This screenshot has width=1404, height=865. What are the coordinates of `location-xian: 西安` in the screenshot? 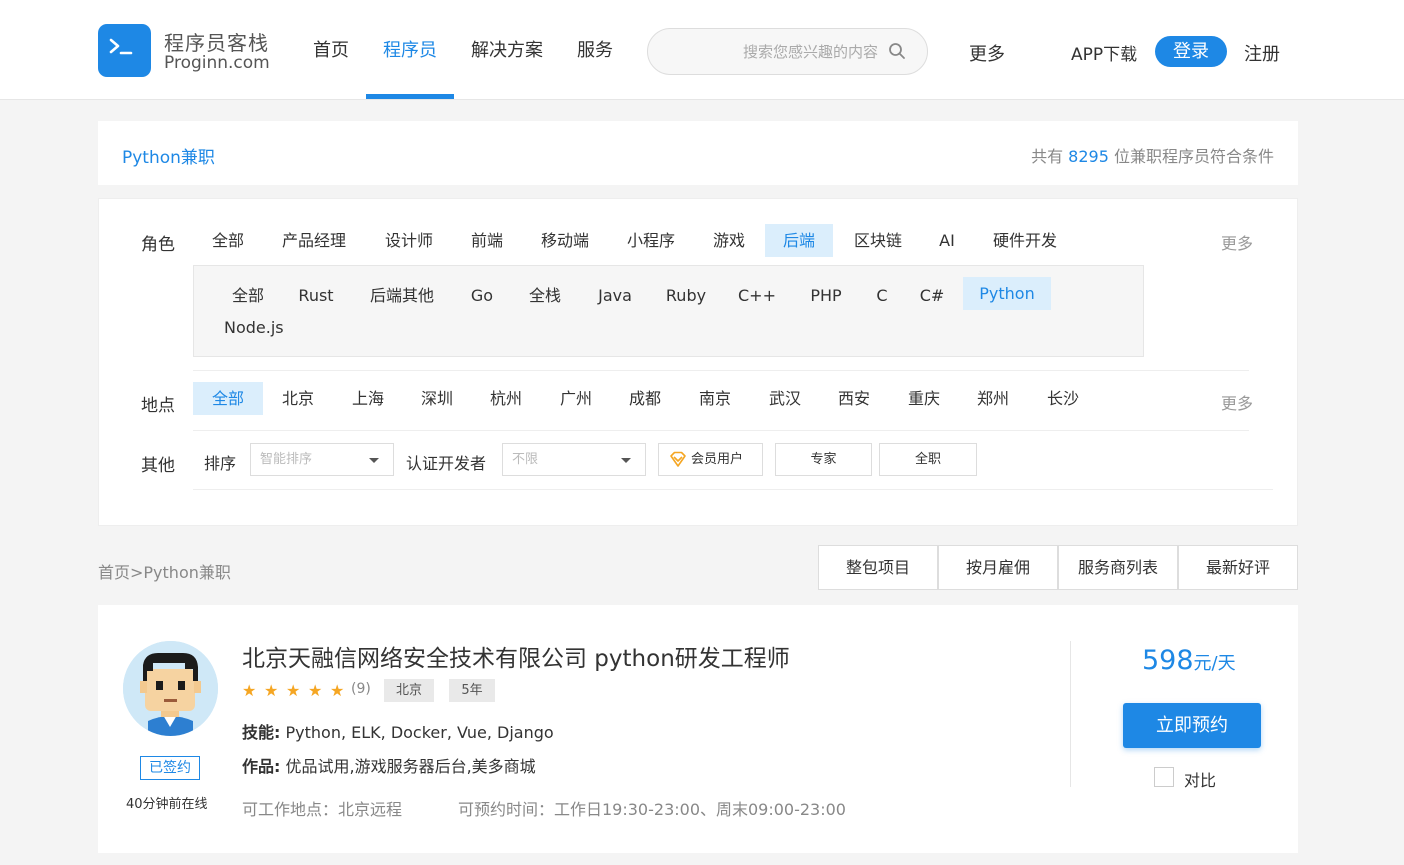 It's located at (854, 398).